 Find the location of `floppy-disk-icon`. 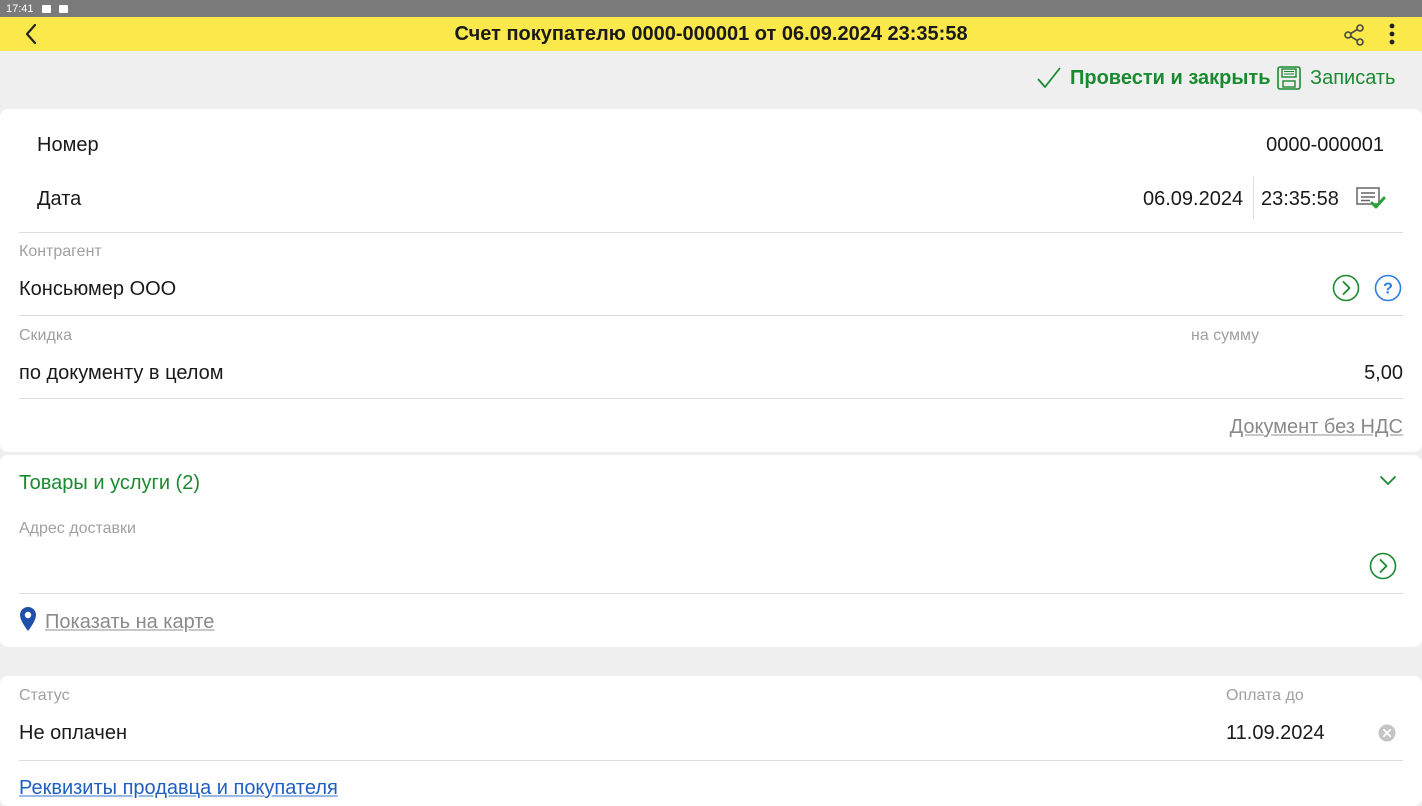

floppy-disk-icon is located at coordinates (1289, 78).